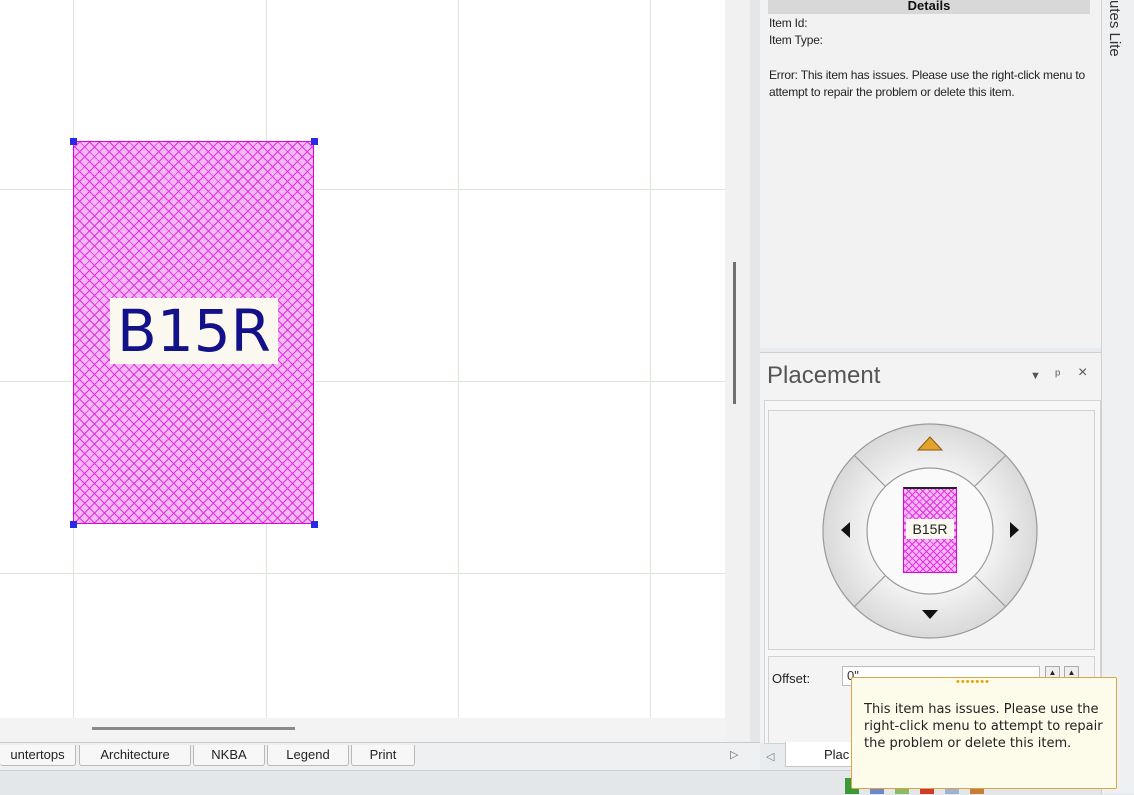 This screenshot has width=1134, height=795. What do you see at coordinates (1057, 374) in the screenshot?
I see `pin-icon: ᵖ` at bounding box center [1057, 374].